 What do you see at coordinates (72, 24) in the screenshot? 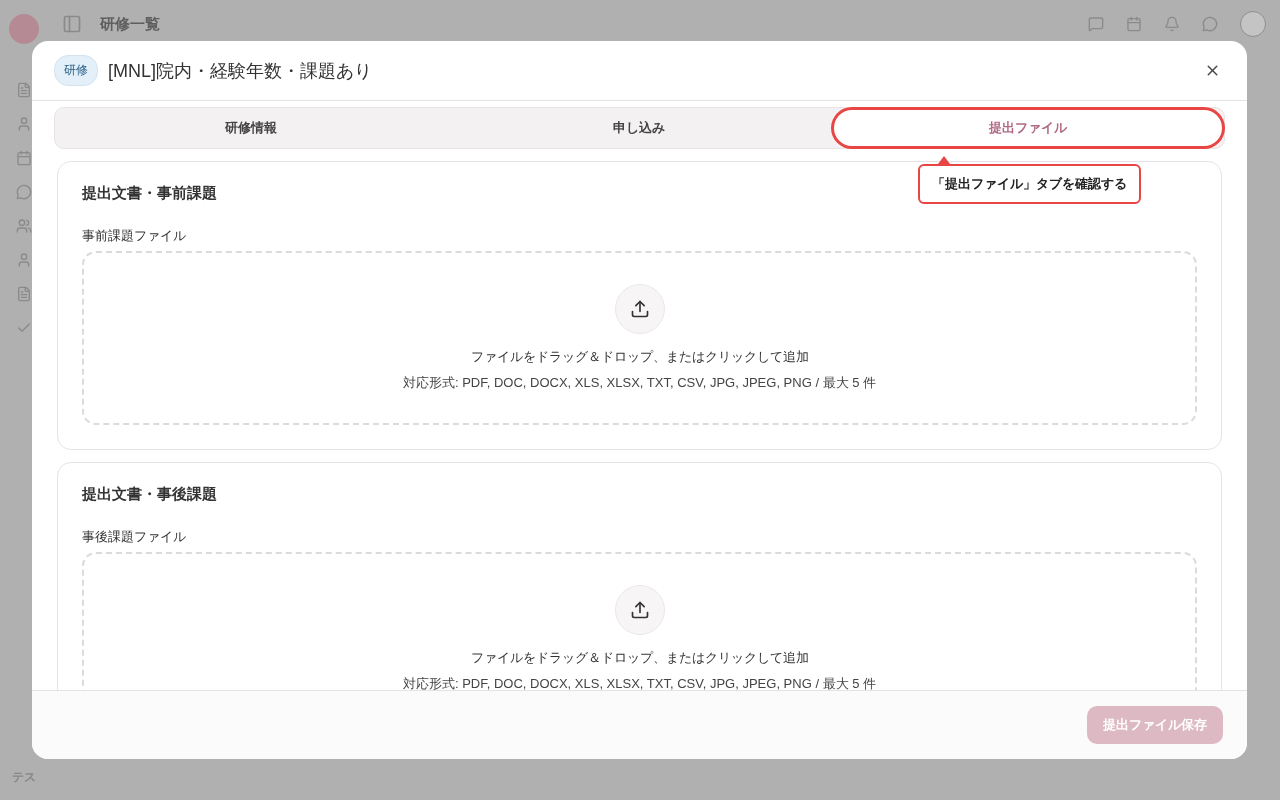
I see `sidebar-toggle-icon` at bounding box center [72, 24].